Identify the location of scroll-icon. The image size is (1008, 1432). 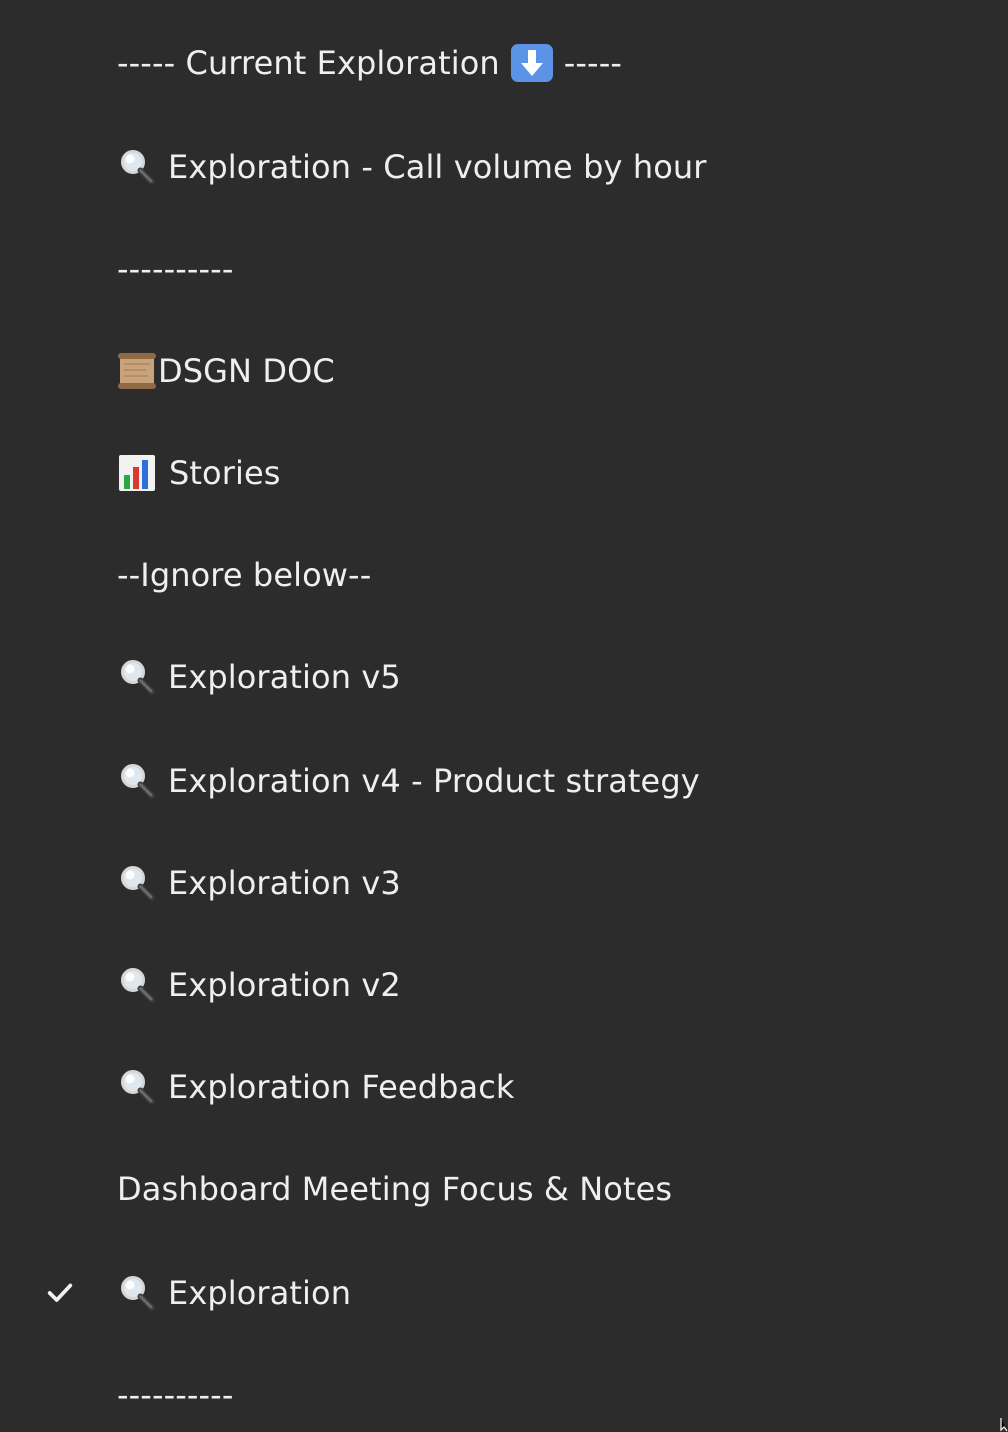
(137, 371).